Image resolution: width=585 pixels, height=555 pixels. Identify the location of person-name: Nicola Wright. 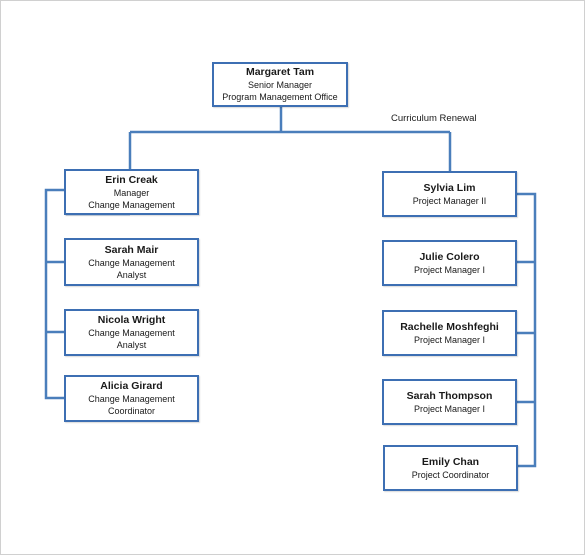
(131, 320).